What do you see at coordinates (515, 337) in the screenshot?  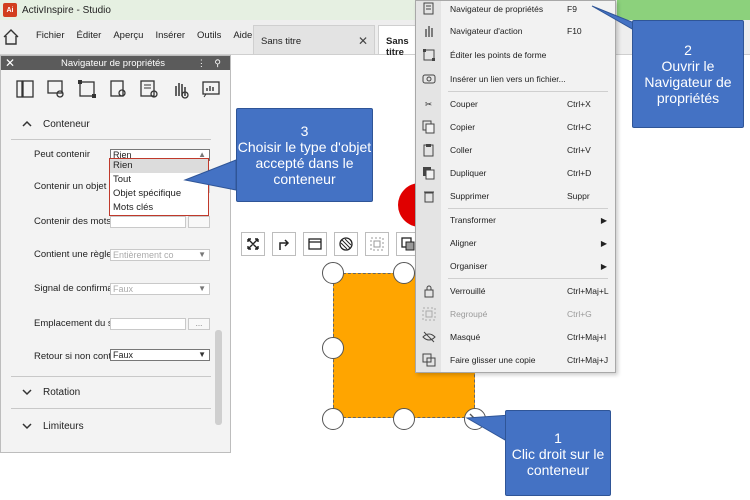 I see `menu-item-masque: Masqué Ctrl+Maj+I` at bounding box center [515, 337].